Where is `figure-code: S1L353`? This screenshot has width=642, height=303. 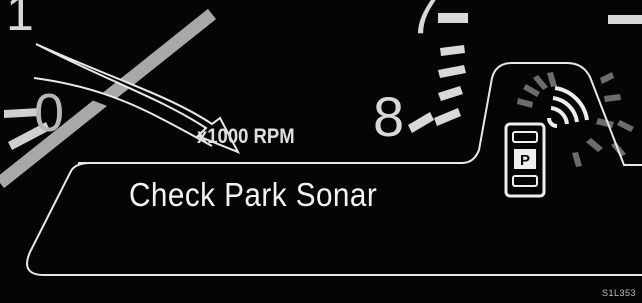
figure-code: S1L353 is located at coordinates (618, 293).